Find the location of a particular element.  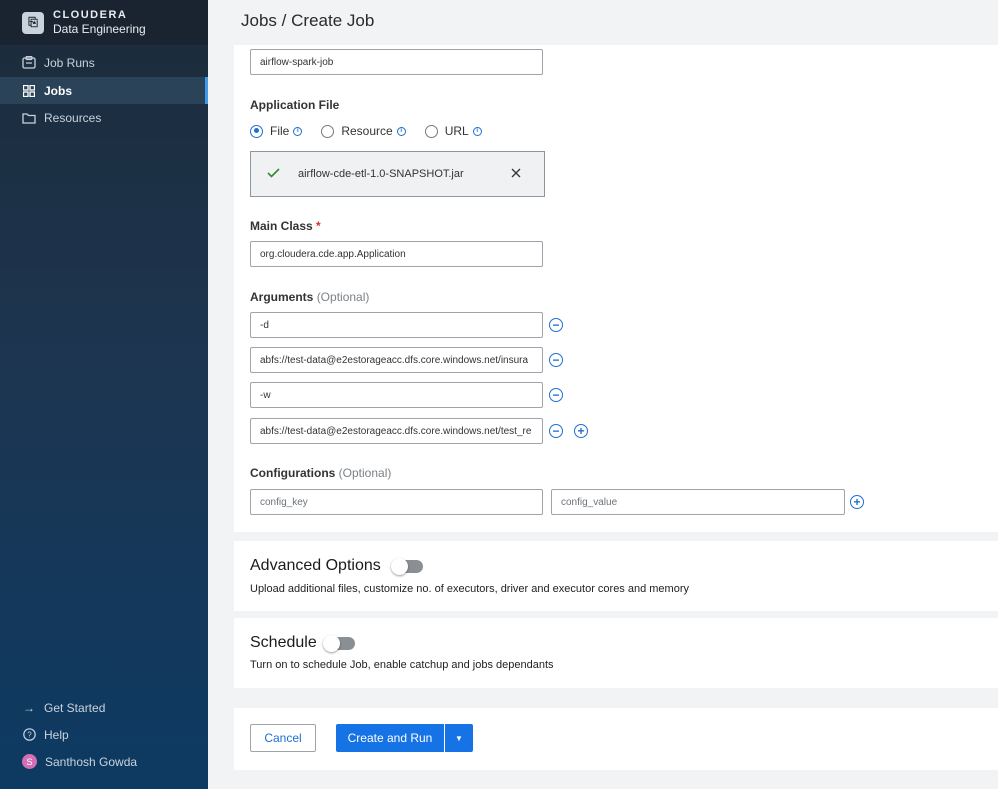

create-and-run-button: Create and Run is located at coordinates (390, 738).